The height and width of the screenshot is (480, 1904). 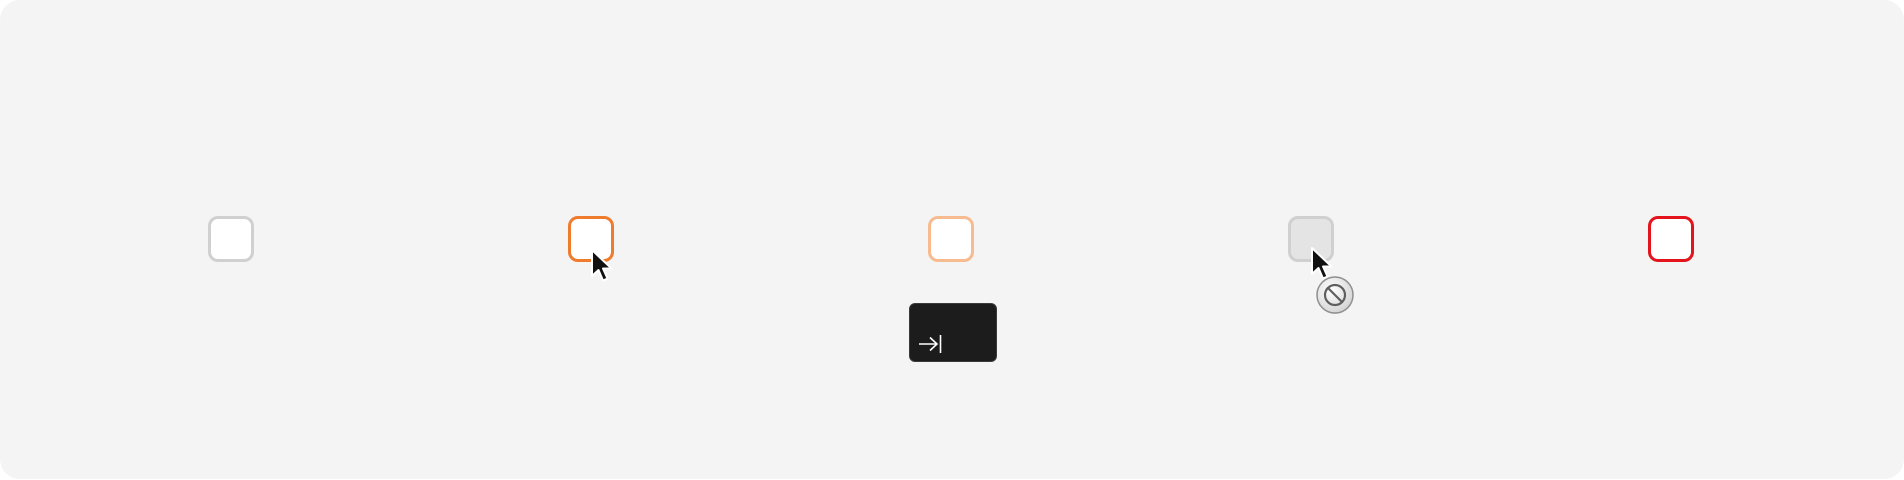 I want to click on checkbox-error, so click(x=1671, y=239).